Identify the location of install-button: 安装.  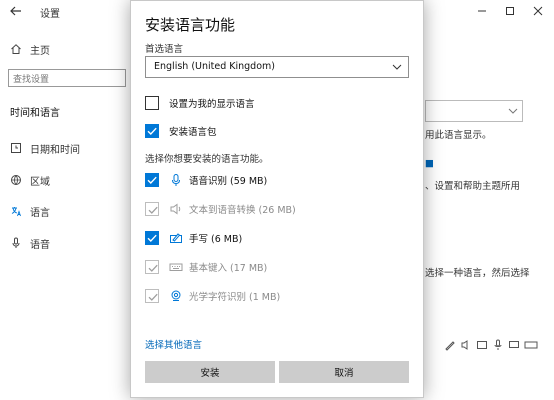
(210, 372).